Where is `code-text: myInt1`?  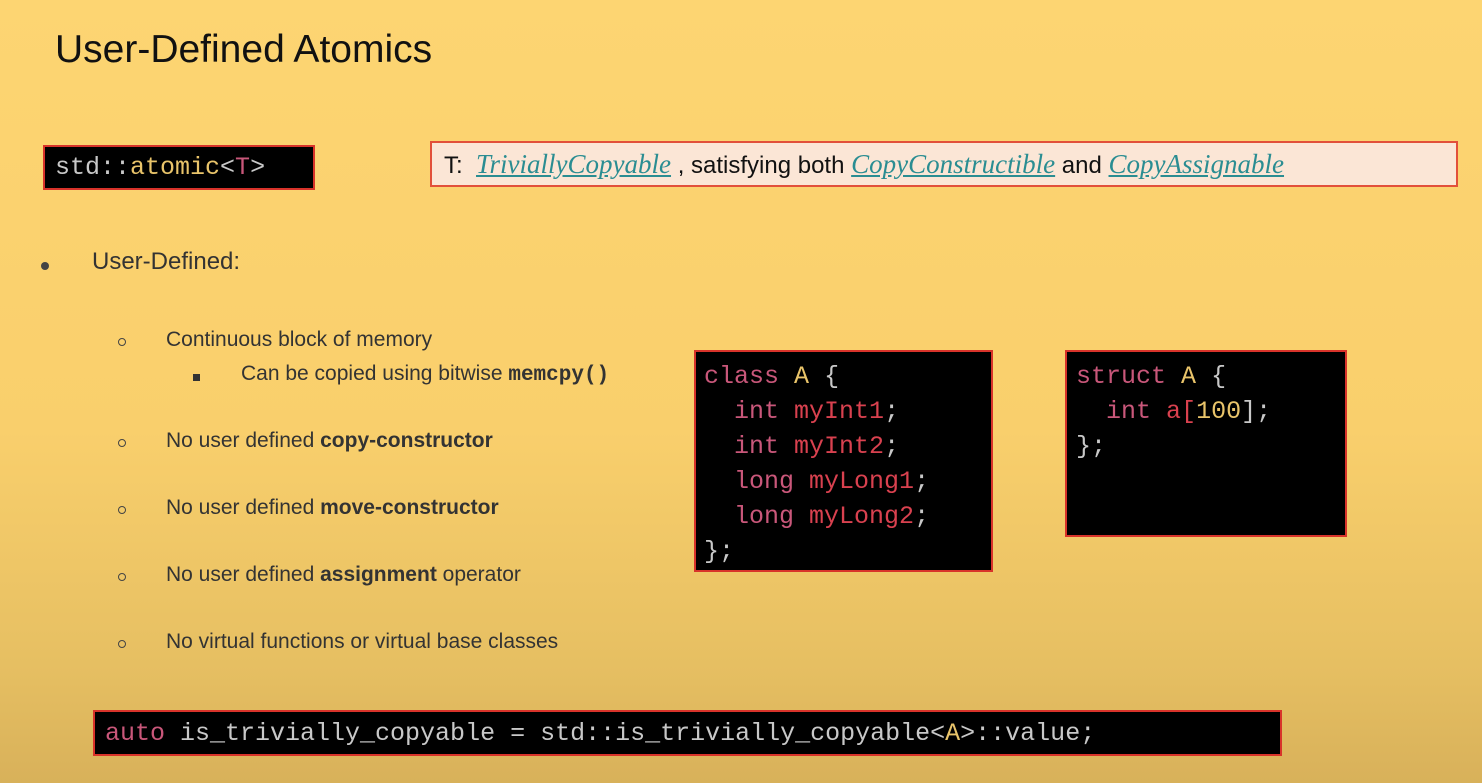
code-text: myInt1 is located at coordinates (839, 411).